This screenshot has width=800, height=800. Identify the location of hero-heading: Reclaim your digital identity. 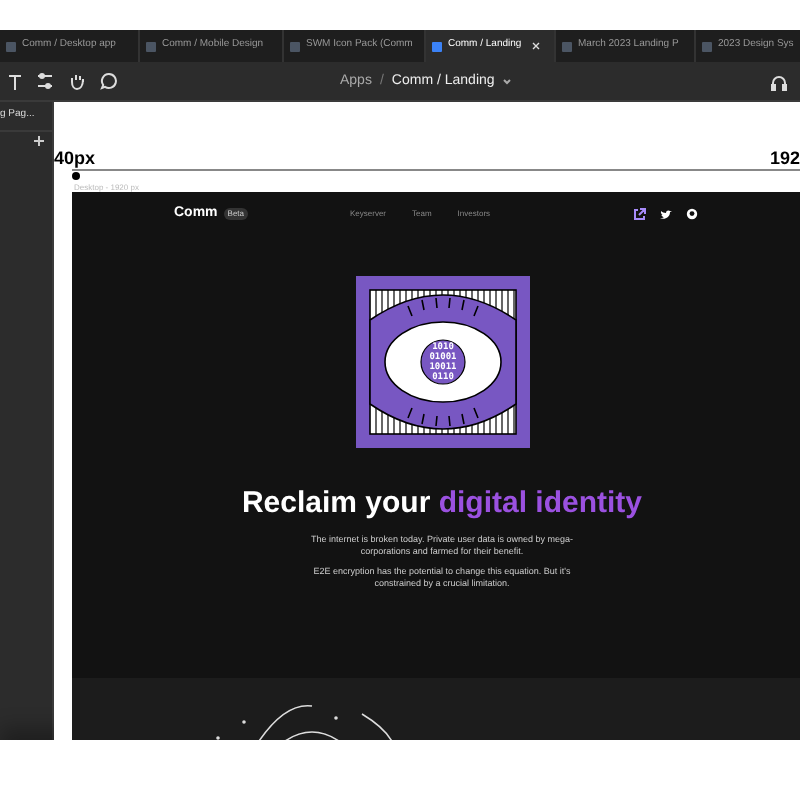
(442, 503).